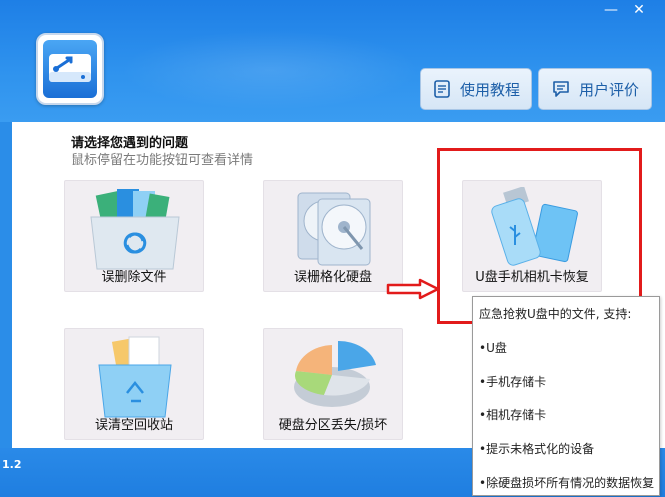  What do you see at coordinates (567, 483) in the screenshot?
I see `tooltip-item: •除硬盘损坏所有情况的数据恢复` at bounding box center [567, 483].